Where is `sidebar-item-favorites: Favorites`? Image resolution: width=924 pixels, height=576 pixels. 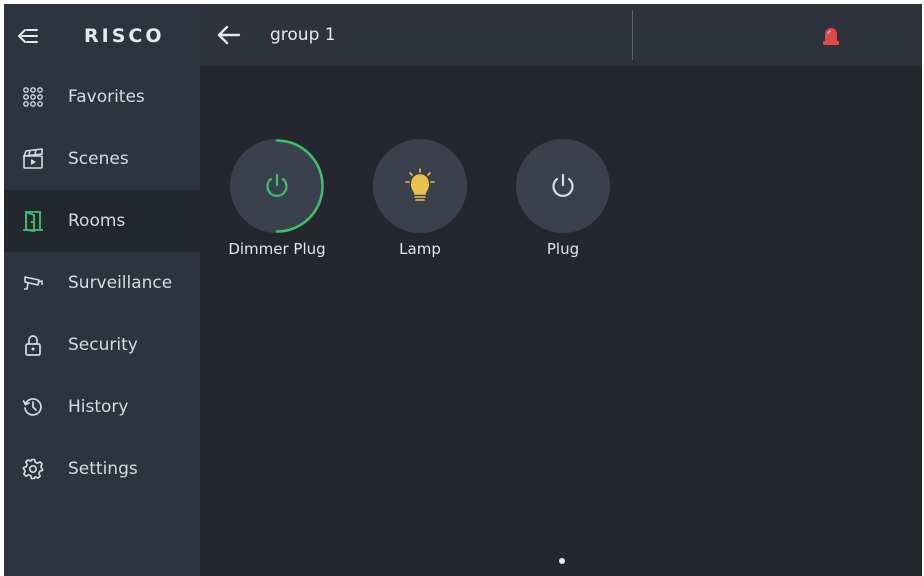 sidebar-item-favorites: Favorites is located at coordinates (102, 97).